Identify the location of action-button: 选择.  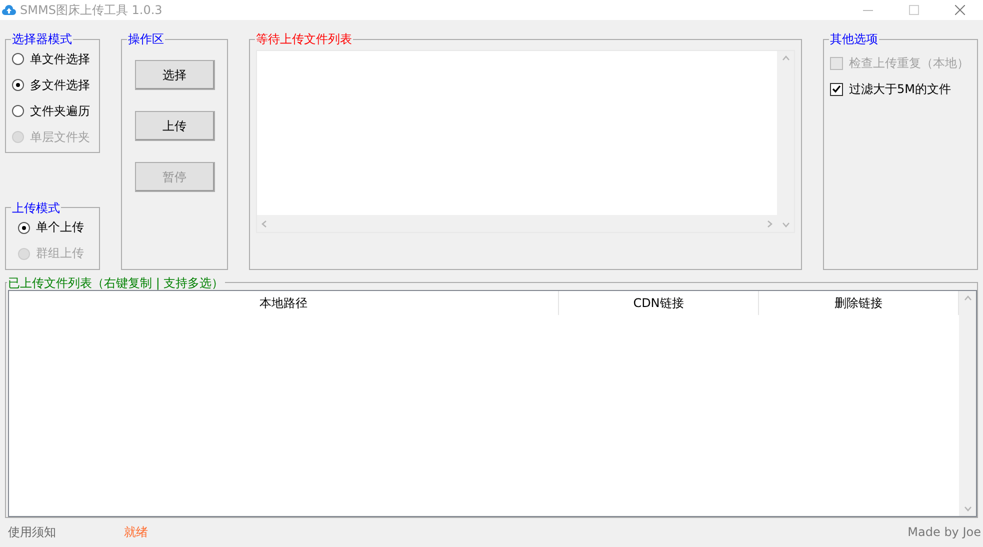
(174, 75).